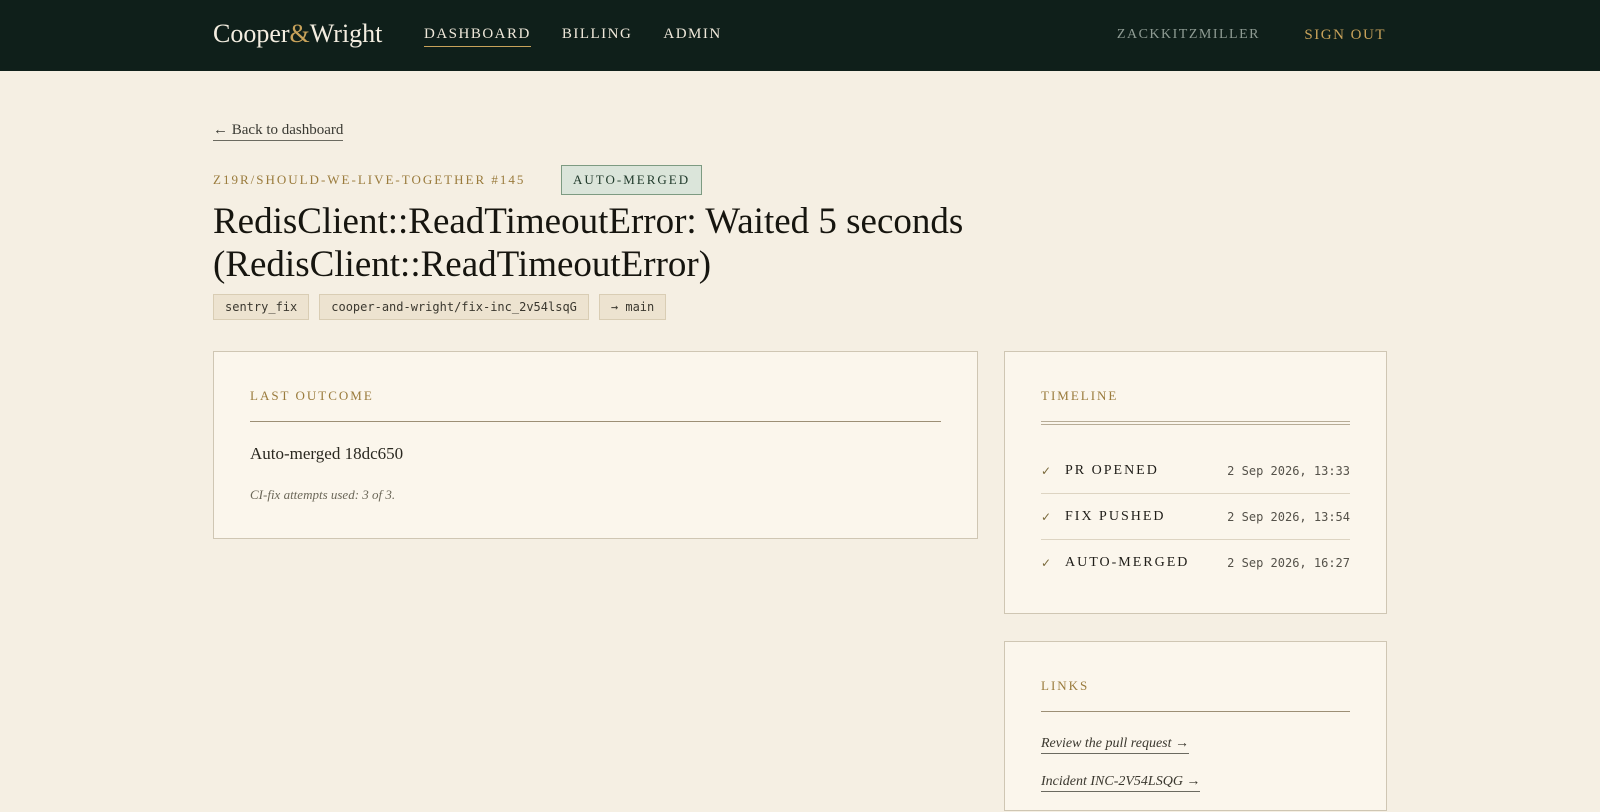 This screenshot has width=1600, height=812. Describe the element at coordinates (1188, 34) in the screenshot. I see `username: ZACKKITZMILLER` at that location.